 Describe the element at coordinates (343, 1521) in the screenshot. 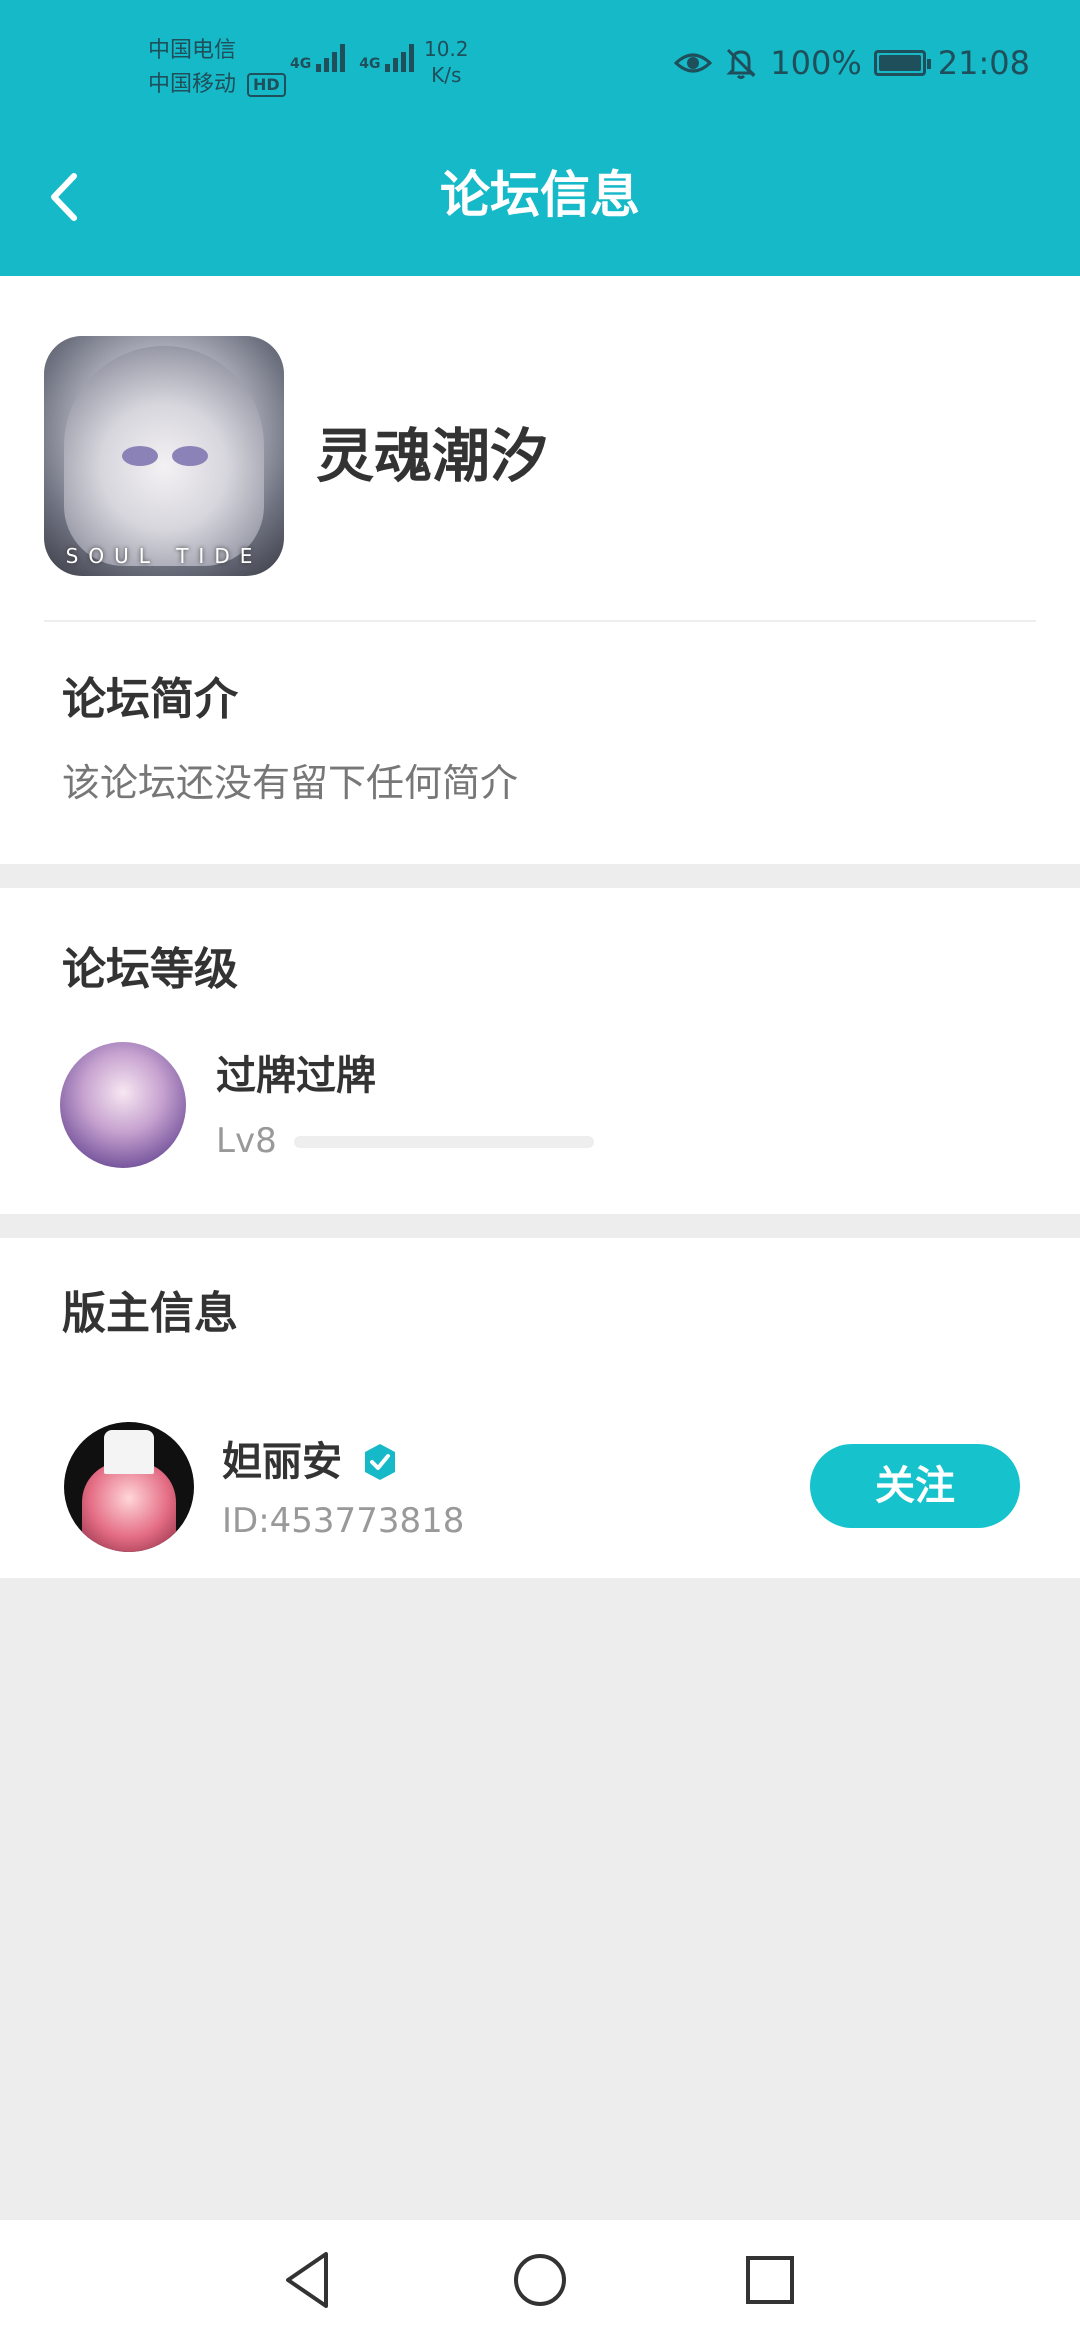

I see `moderator-id: ID:453773818` at that location.